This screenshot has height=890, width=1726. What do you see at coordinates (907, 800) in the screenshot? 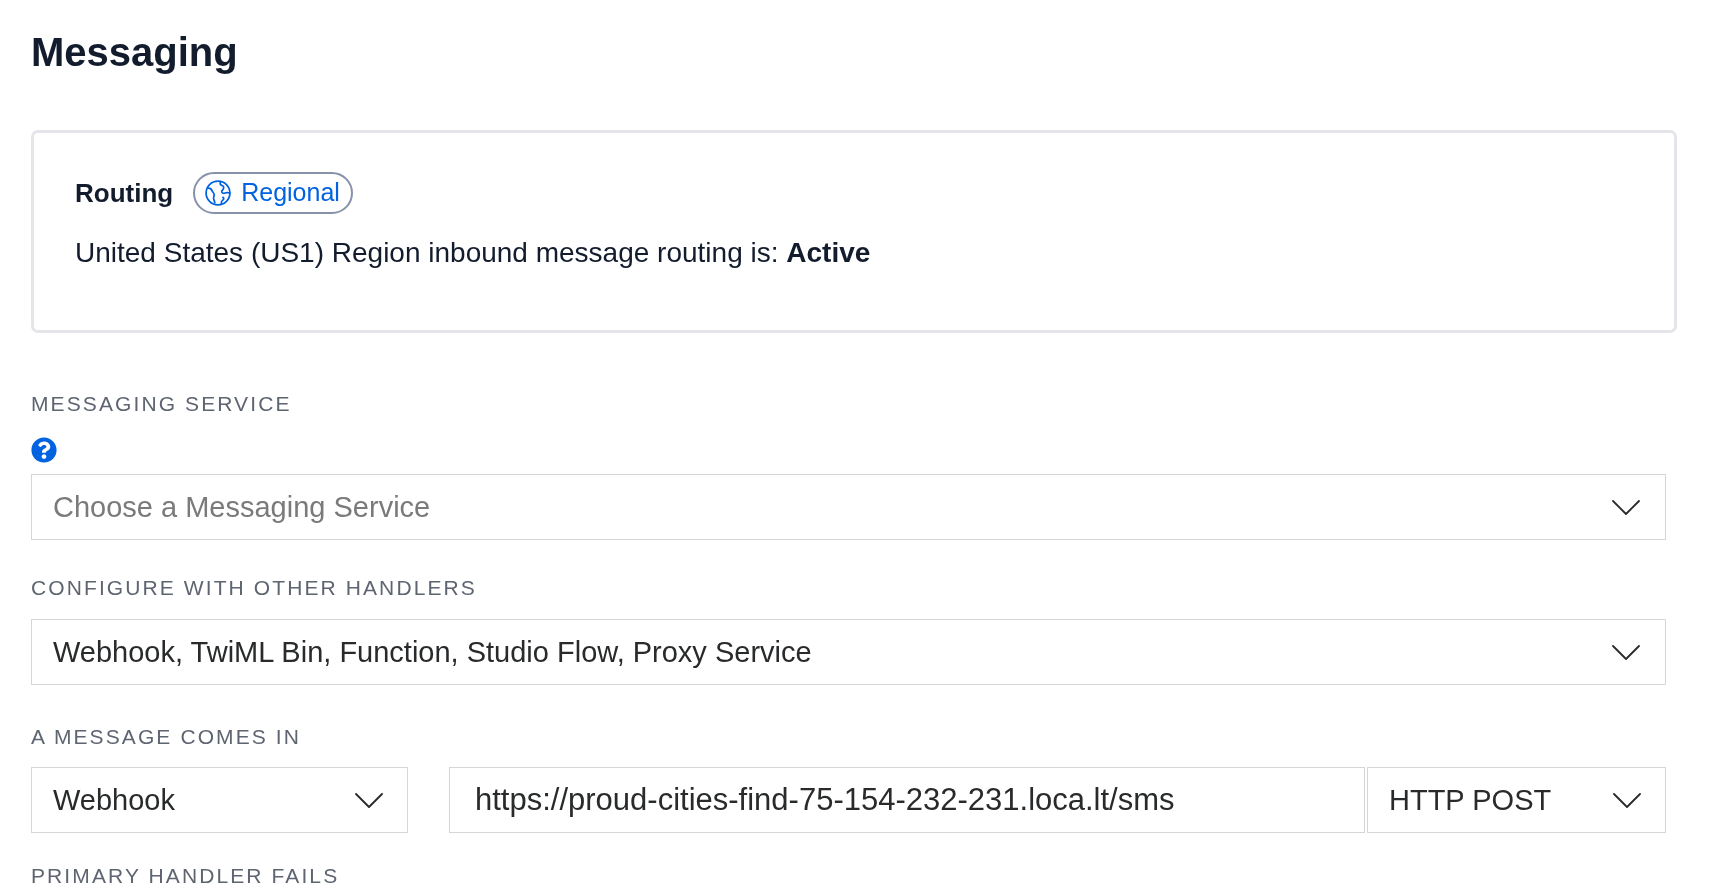
I see `url-input-field: https://proud-cities-find-75-154-232-231.loca.lt/sms` at bounding box center [907, 800].